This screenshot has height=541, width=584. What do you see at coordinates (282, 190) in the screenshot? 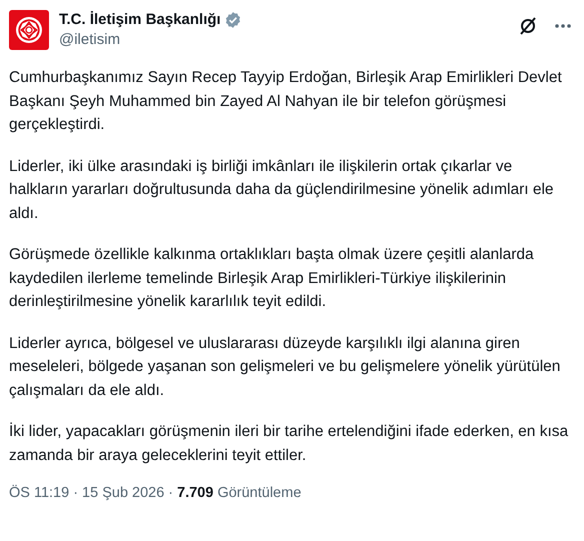
I see `post-paragraph: Liderler, iki ülke arasındaki iş birliği imkânları ile ilişkilerin ortak çıkarlar ve halkların yararları doğrultusunda daha da güçlendirilmesine yönelik adımları ele aldı.` at bounding box center [282, 190].